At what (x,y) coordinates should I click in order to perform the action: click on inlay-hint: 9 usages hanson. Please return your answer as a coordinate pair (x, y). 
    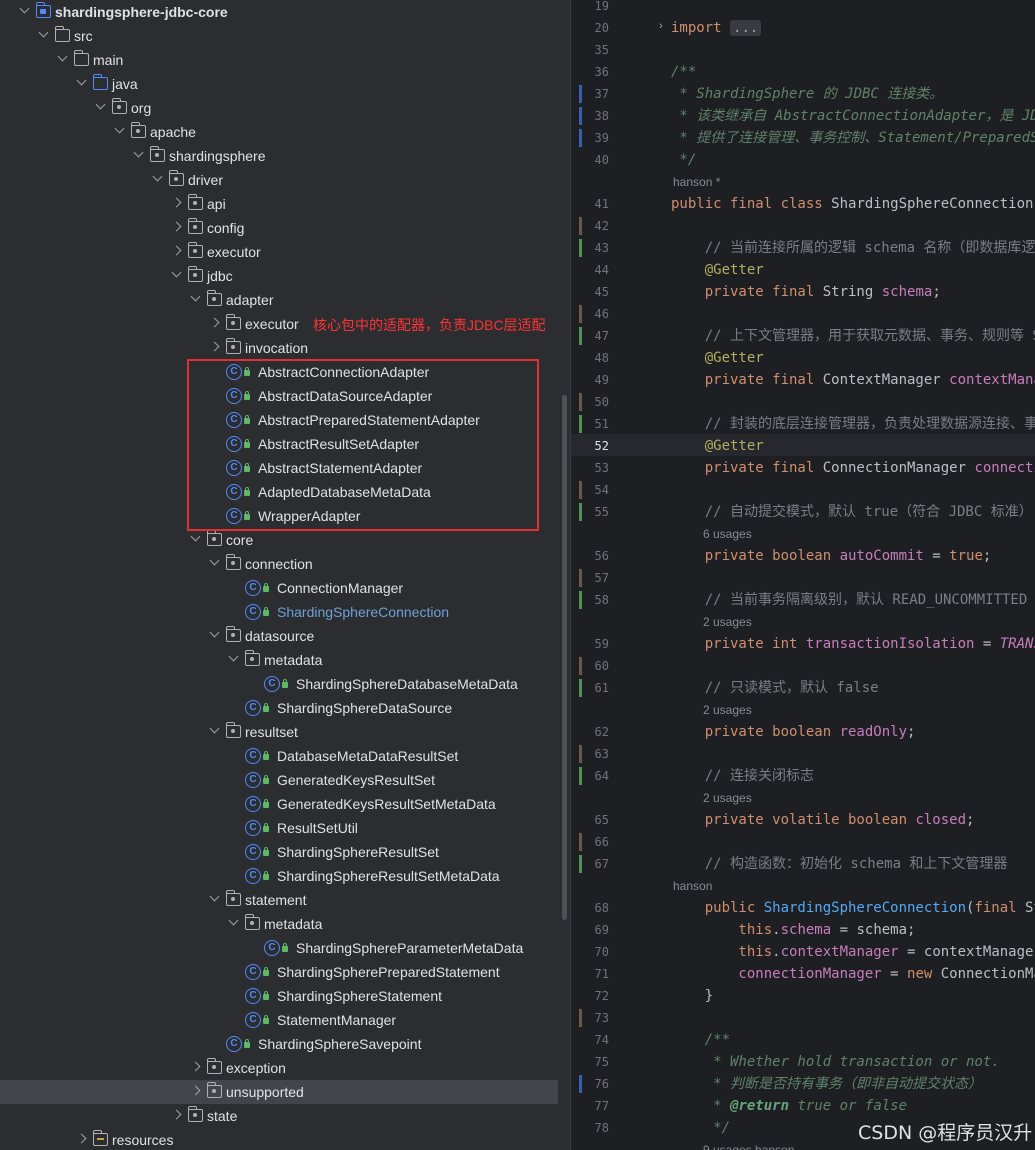
    Looking at the image, I should click on (748, 1145).